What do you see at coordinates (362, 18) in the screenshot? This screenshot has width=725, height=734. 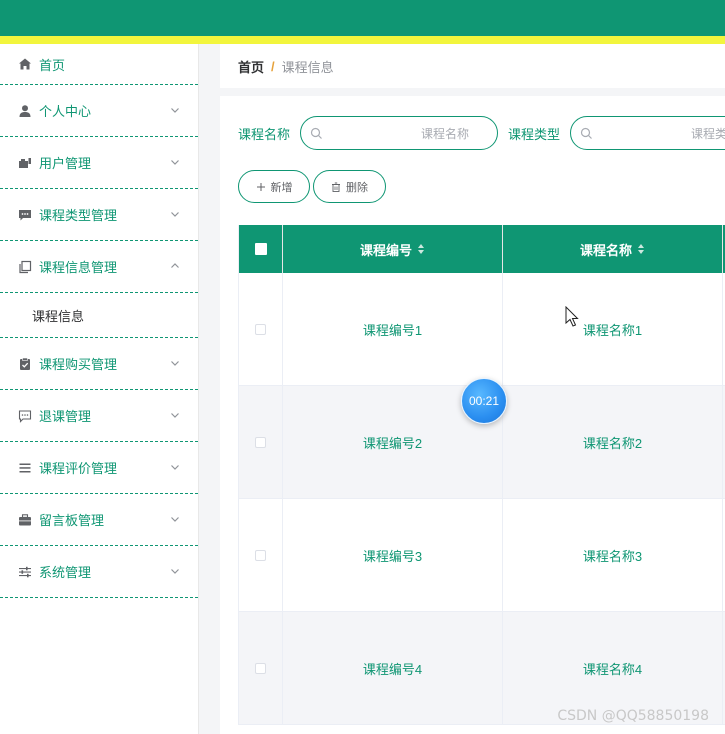 I see `top-header-bar` at bounding box center [362, 18].